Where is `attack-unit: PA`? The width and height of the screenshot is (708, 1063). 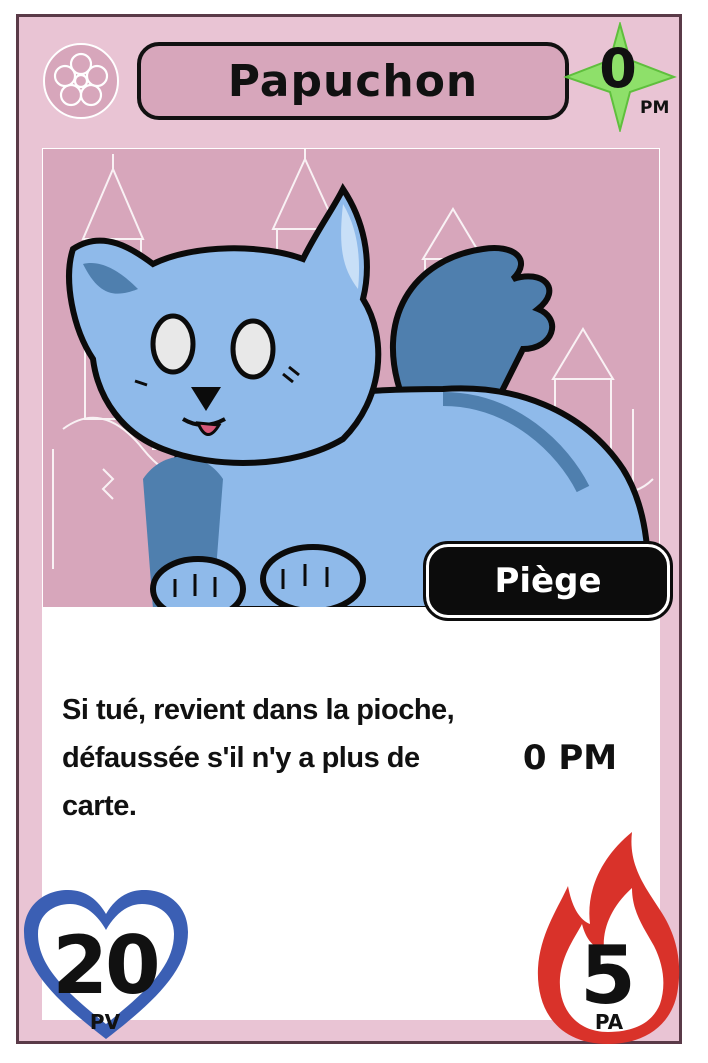
attack-unit: PA is located at coordinates (609, 1022).